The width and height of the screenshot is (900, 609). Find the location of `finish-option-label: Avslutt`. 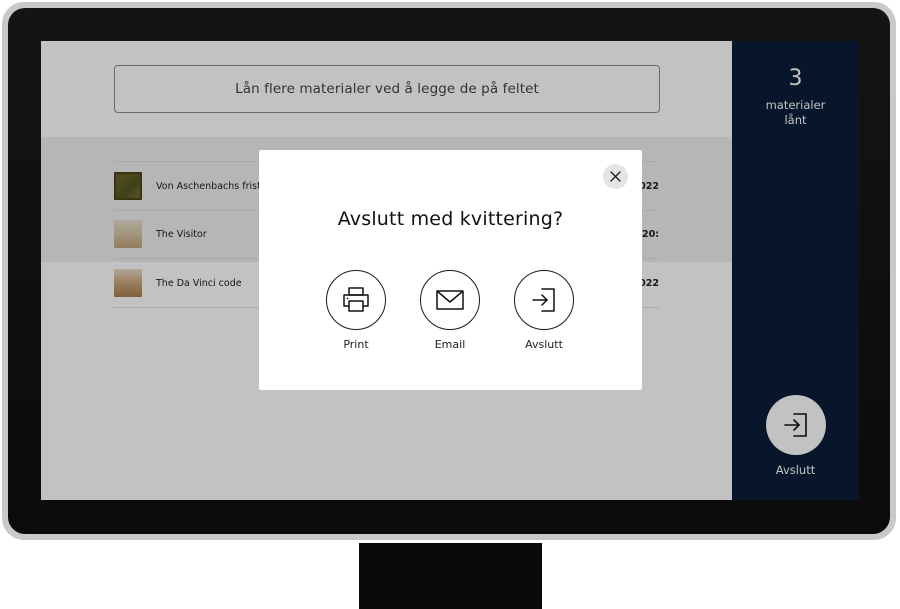

finish-option-label: Avslutt is located at coordinates (544, 344).